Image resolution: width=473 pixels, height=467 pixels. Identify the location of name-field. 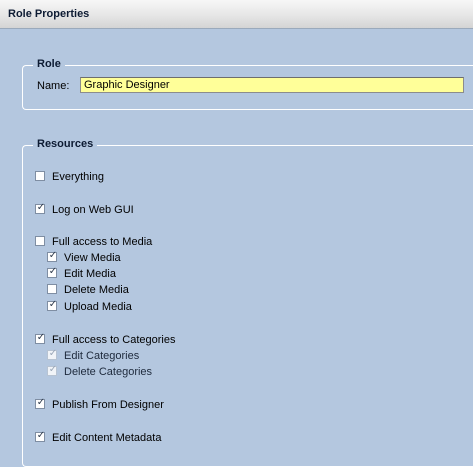
(272, 85).